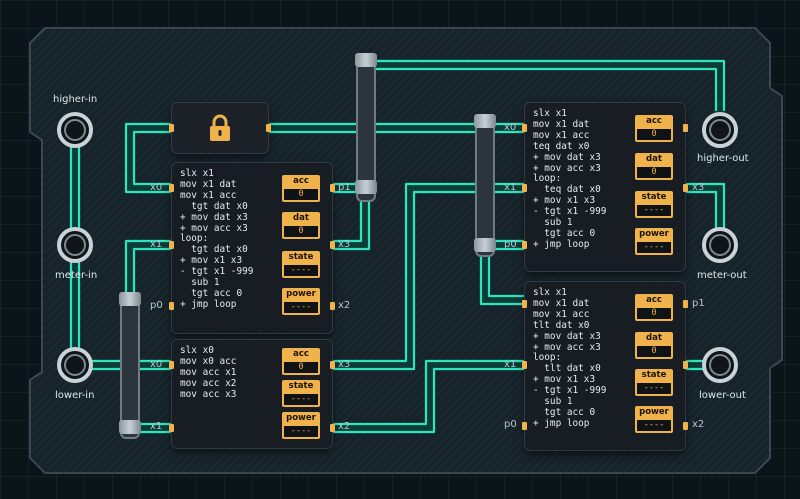  I want to click on meter-in-label: meter-in, so click(76, 275).